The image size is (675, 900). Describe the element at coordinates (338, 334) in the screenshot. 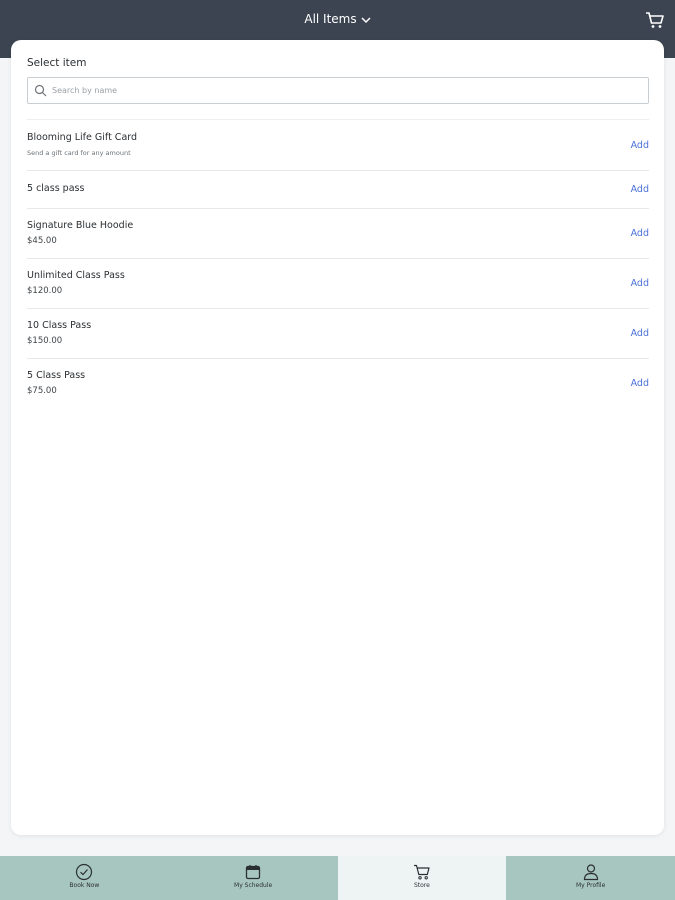

I see `list-item: 10 Class Pass $150.00 Add` at that location.